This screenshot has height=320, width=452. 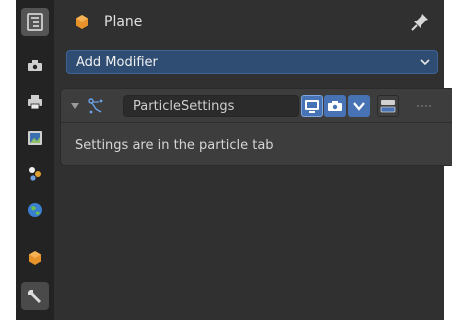 I want to click on tab-output, so click(x=35, y=102).